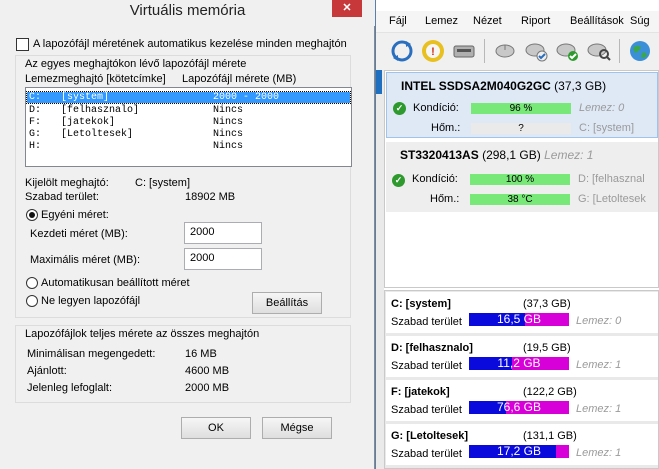 Image resolution: width=659 pixels, height=469 pixels. What do you see at coordinates (79, 234) in the screenshot?
I see `initial-size-label: Kezdeti méret (MB):` at bounding box center [79, 234].